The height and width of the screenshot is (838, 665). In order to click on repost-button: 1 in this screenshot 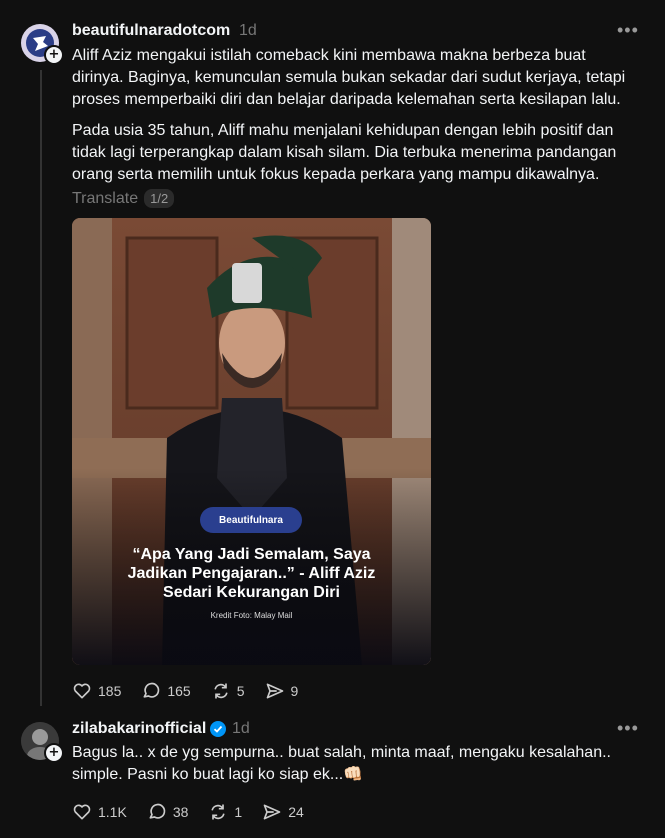, I will do `click(225, 812)`.